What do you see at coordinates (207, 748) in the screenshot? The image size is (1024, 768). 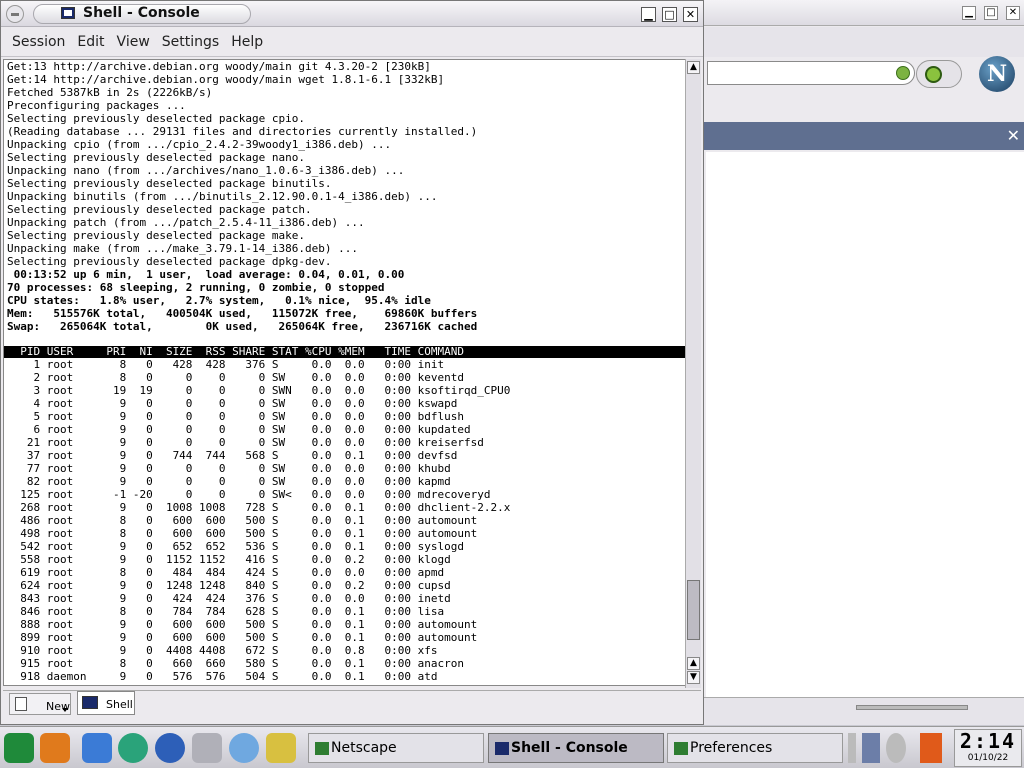 I see `printer-icon` at bounding box center [207, 748].